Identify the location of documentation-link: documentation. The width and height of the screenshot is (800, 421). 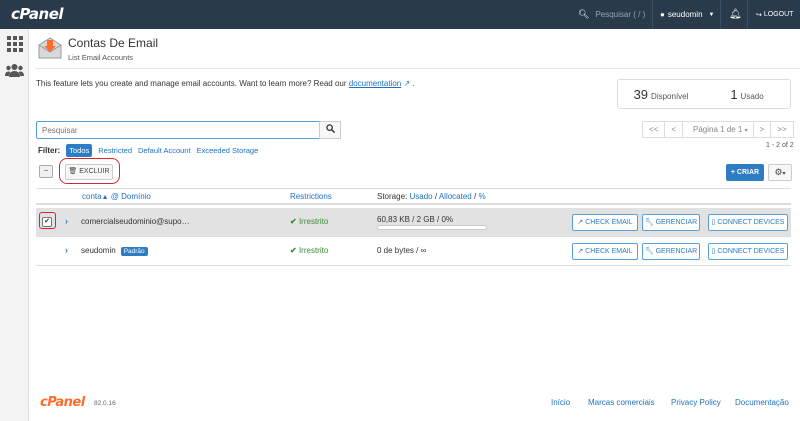
(375, 83).